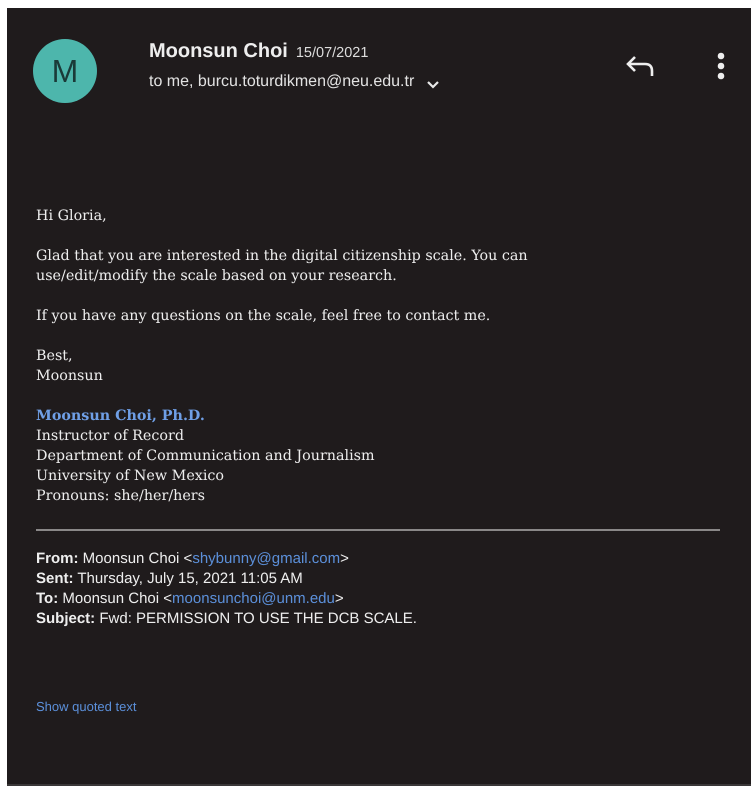  I want to click on email-link: shybunny@gmail.com, so click(266, 558).